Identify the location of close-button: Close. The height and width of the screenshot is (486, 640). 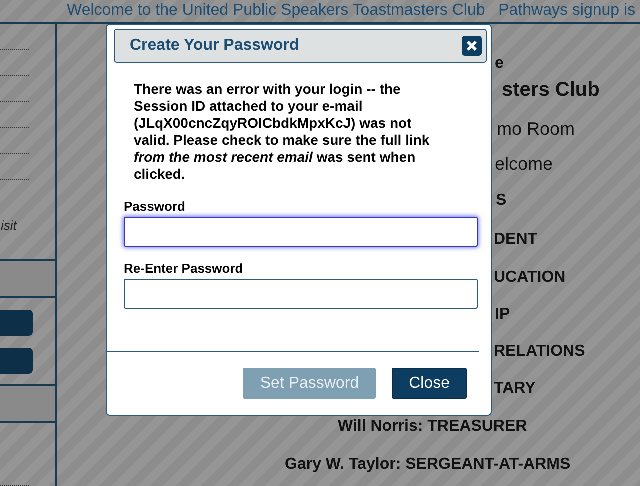
(429, 383).